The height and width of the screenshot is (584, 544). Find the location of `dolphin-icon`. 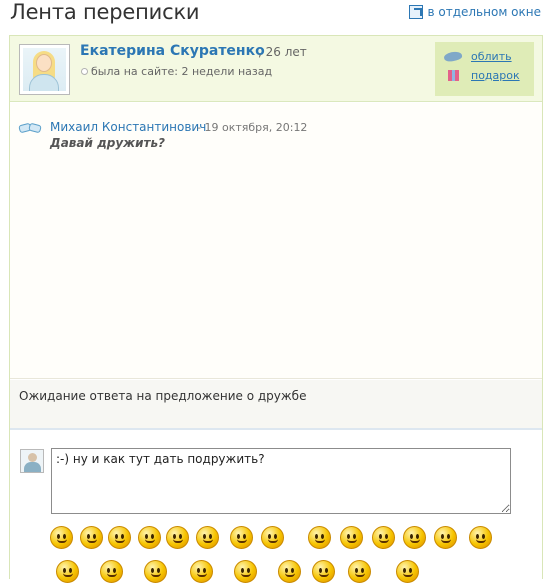

dolphin-icon is located at coordinates (453, 56).